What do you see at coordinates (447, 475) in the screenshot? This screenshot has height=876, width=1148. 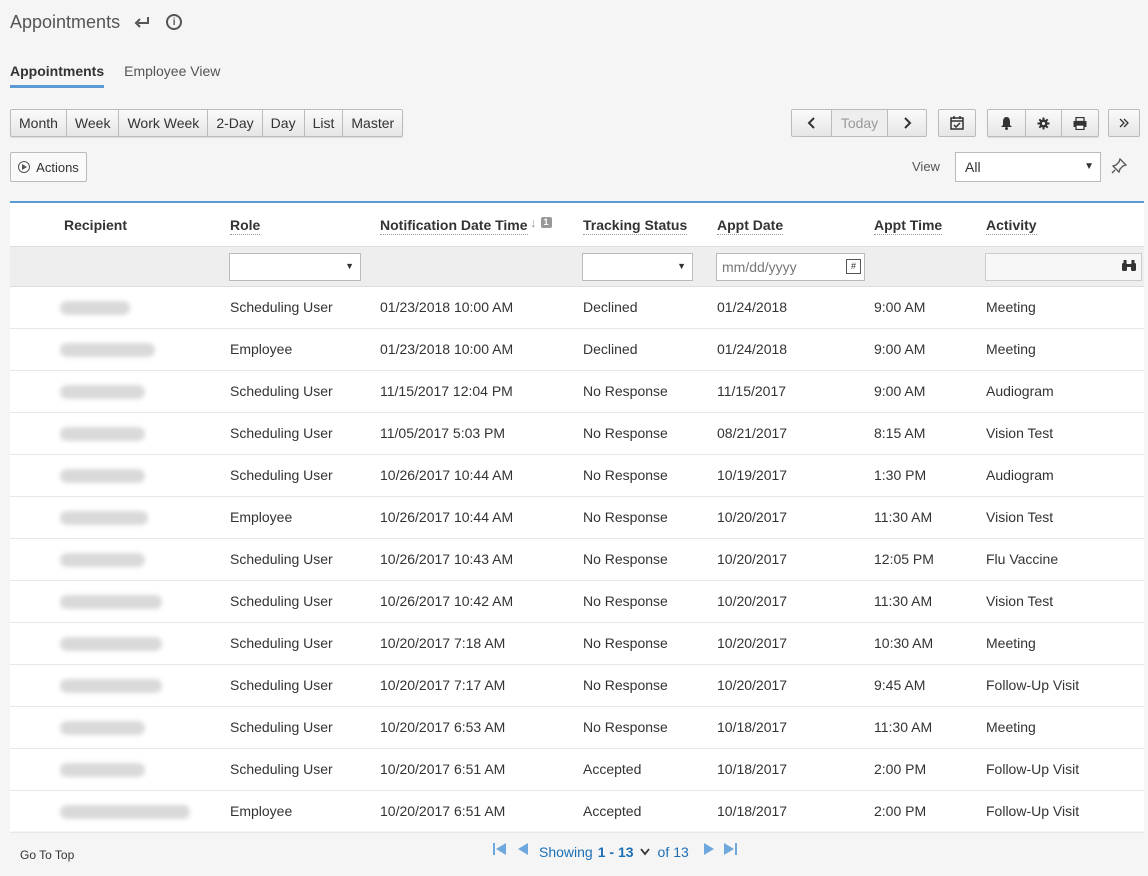 I see `cell-notification-date-time: 10/26/2017 10:44 AM` at bounding box center [447, 475].